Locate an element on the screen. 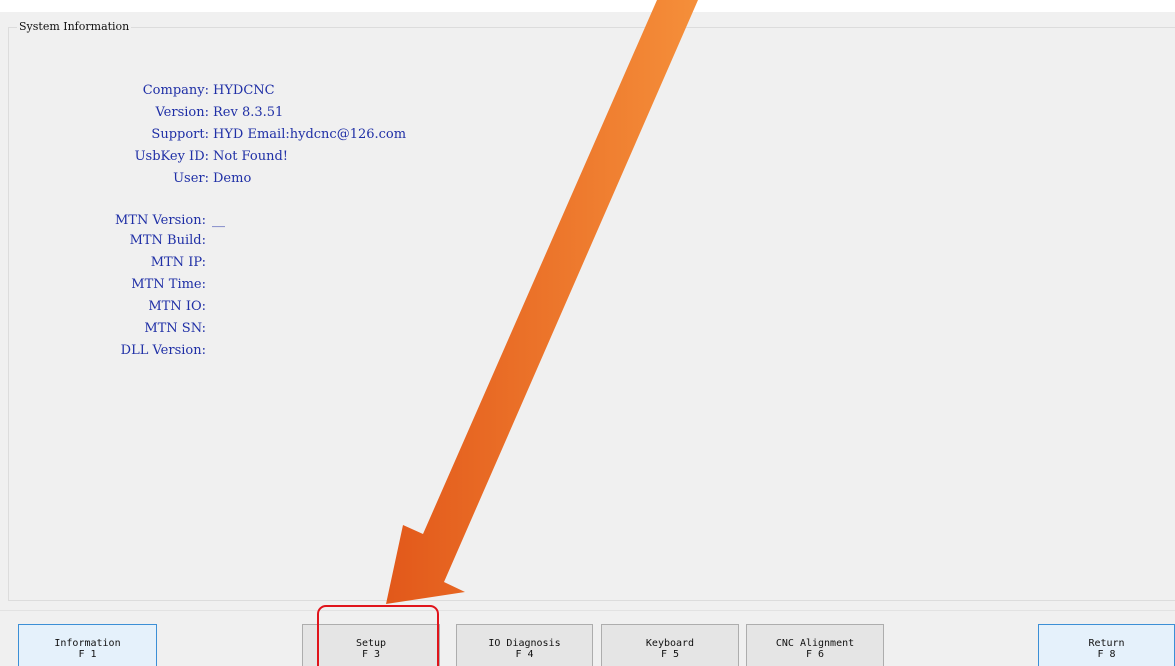 The height and width of the screenshot is (666, 1175). button-label: Return is located at coordinates (1106, 643).